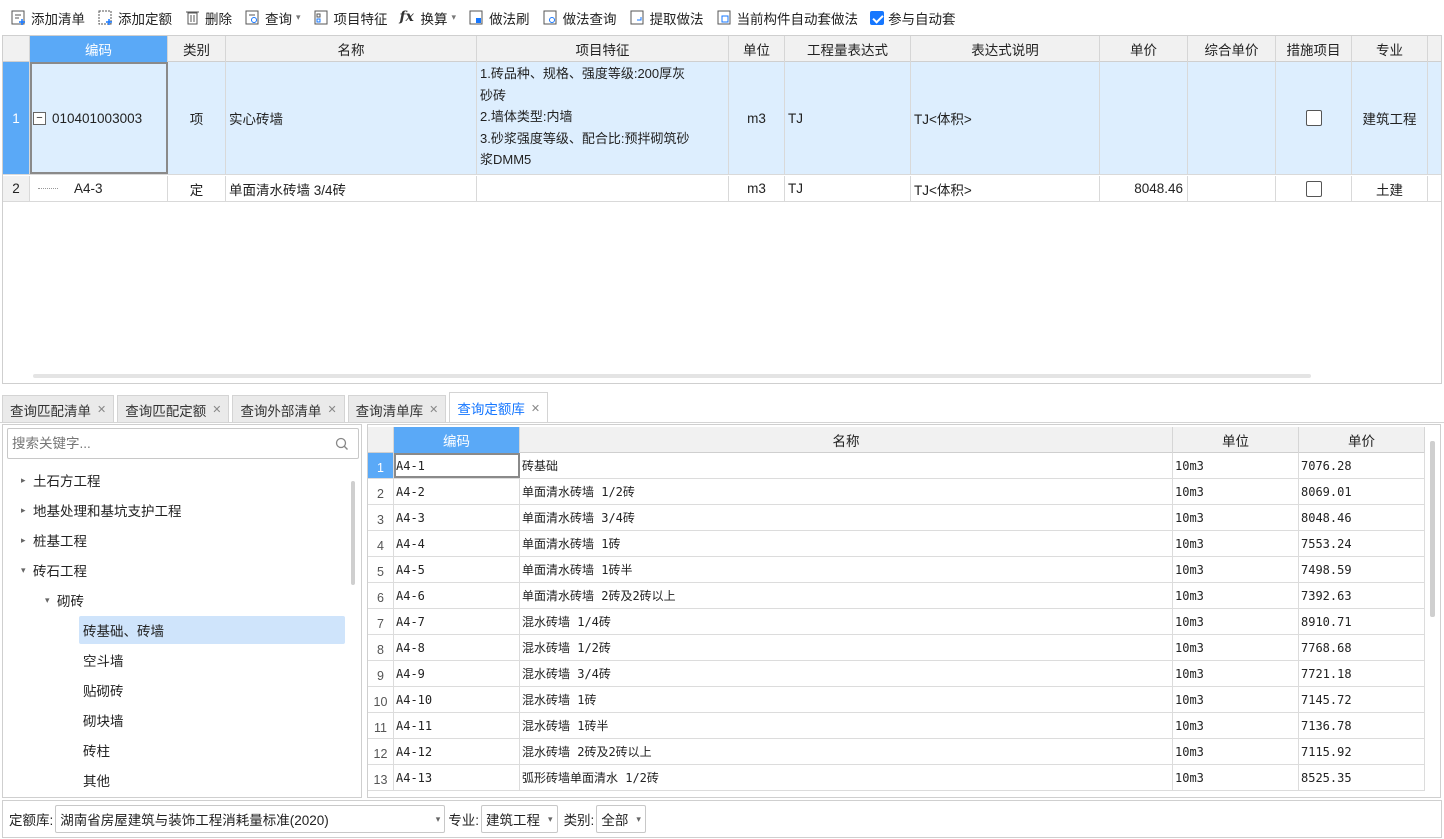  I want to click on col-header-price: 单价, so click(1362, 440).